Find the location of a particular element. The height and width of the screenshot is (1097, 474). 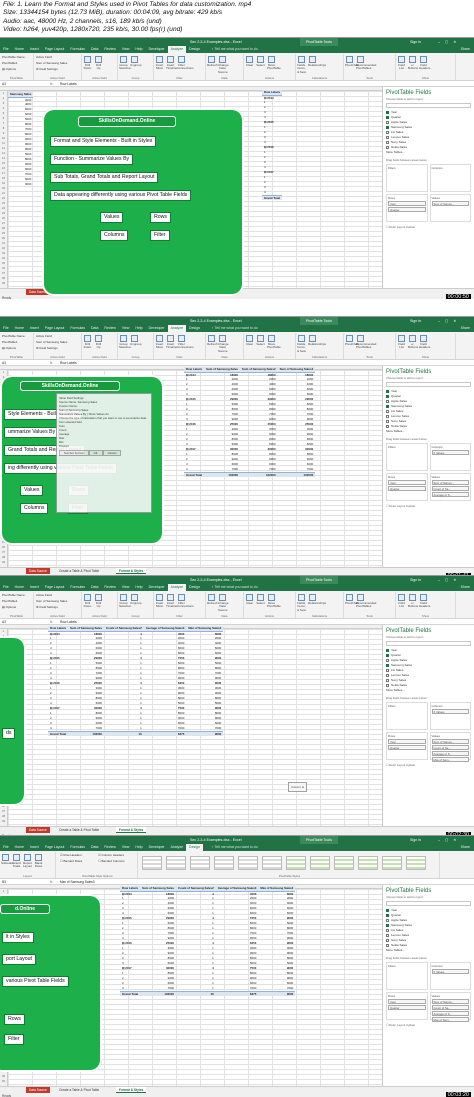

tab-analyze: Analyze is located at coordinates (177, 847).